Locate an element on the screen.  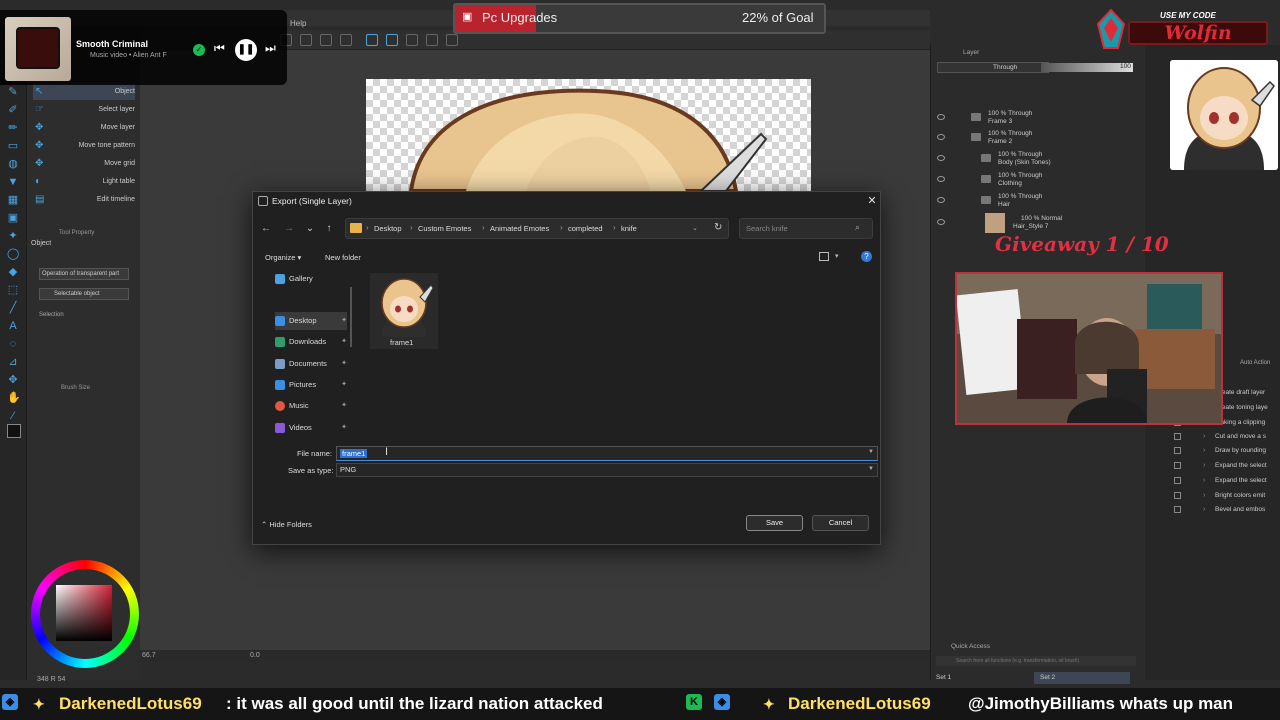
star-icon: ✦ is located at coordinates (13, 236).